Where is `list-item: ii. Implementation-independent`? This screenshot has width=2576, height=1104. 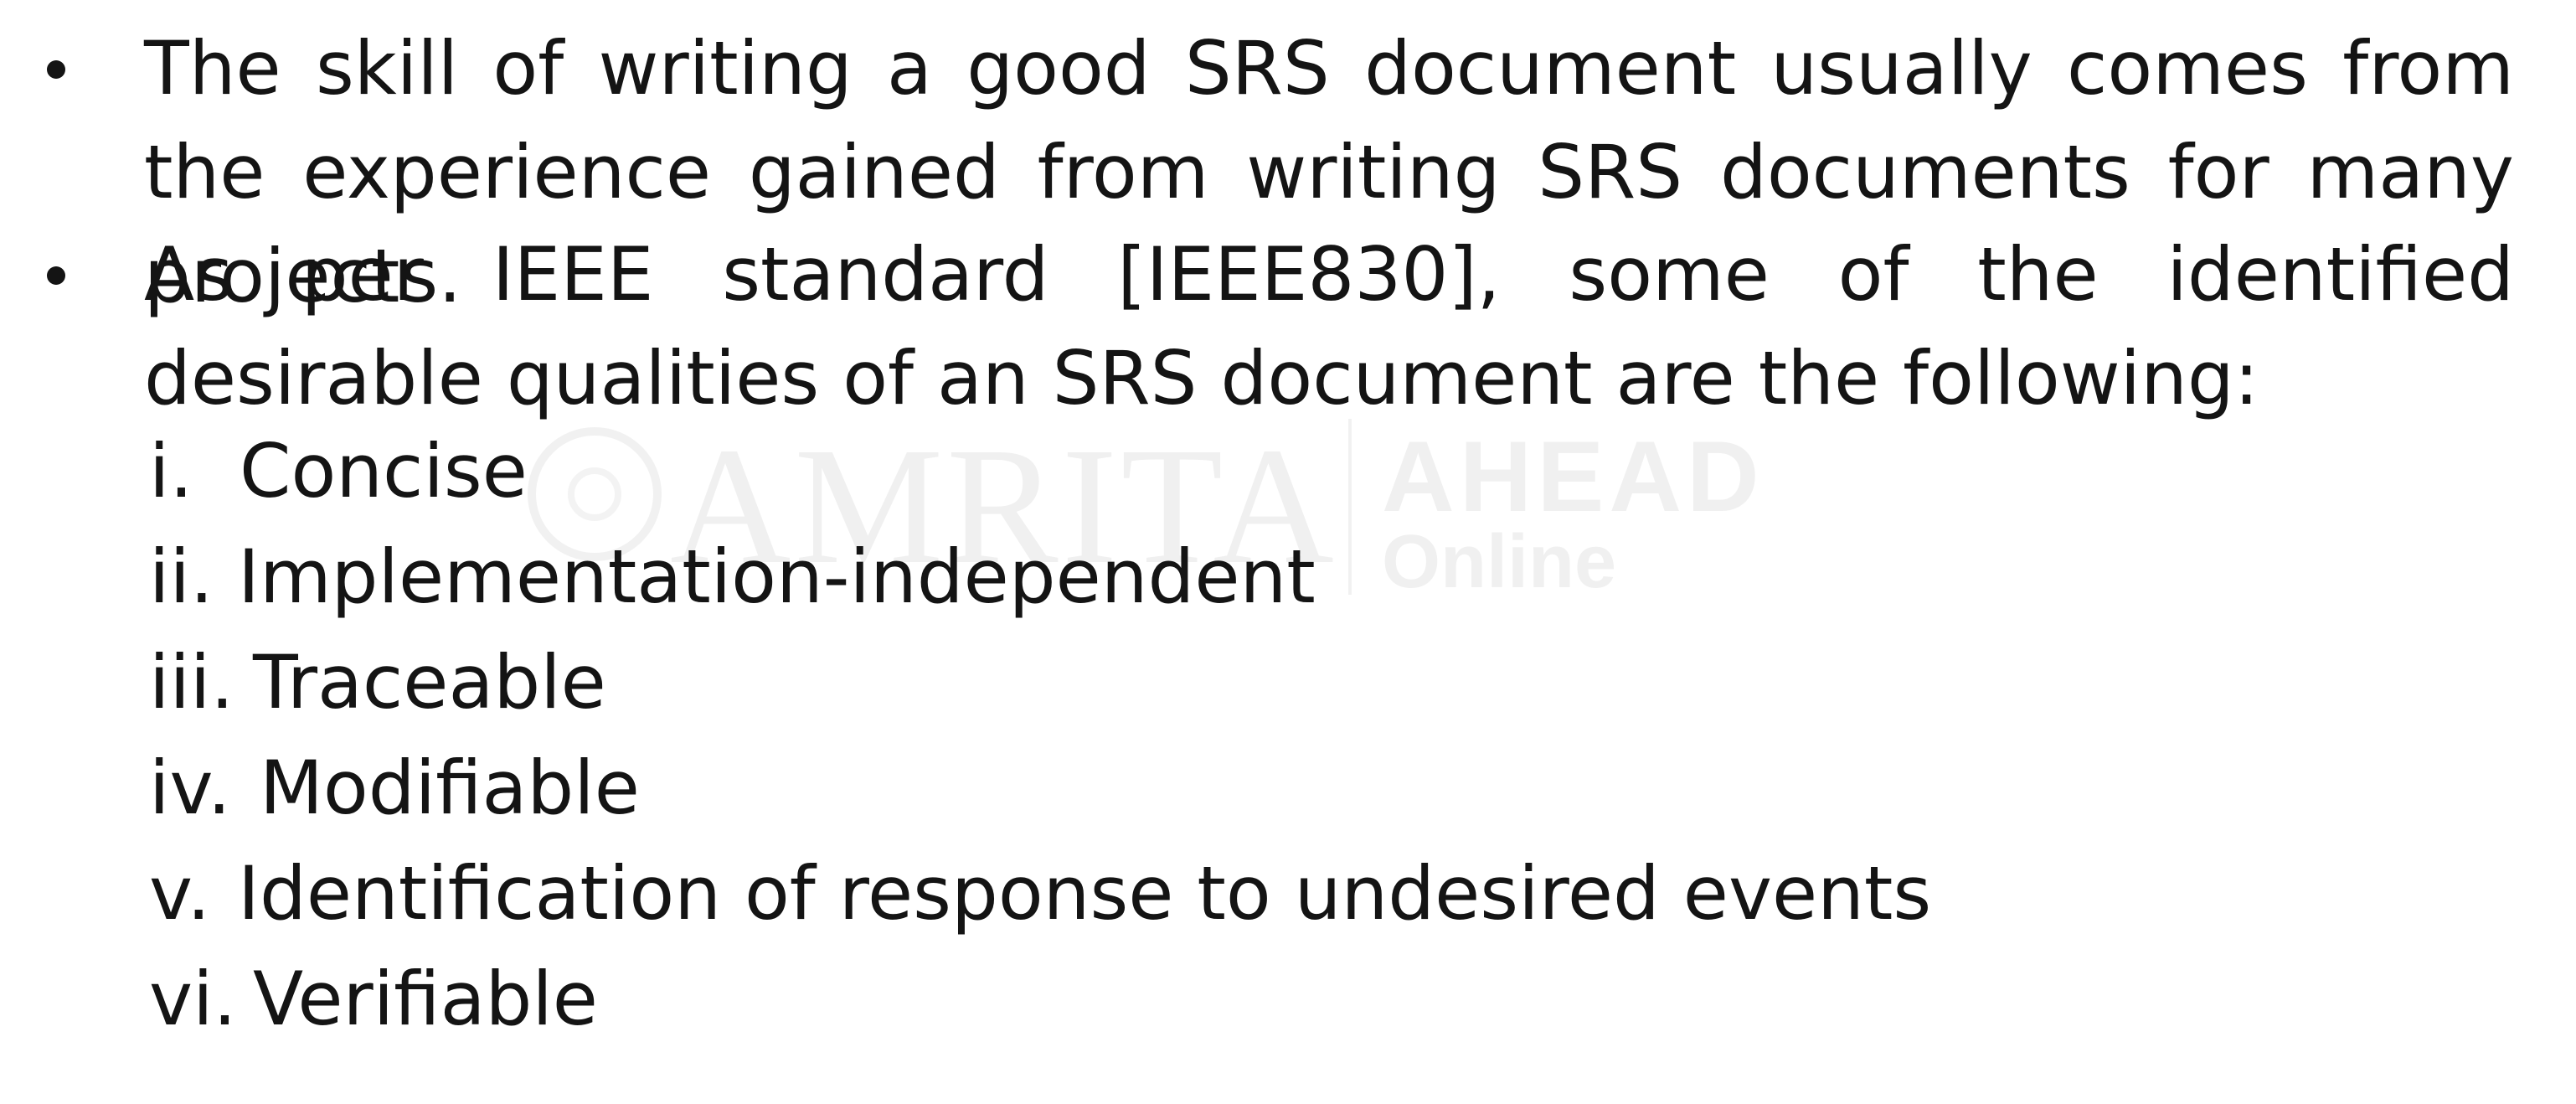 list-item: ii. Implementation-independent is located at coordinates (1040, 577).